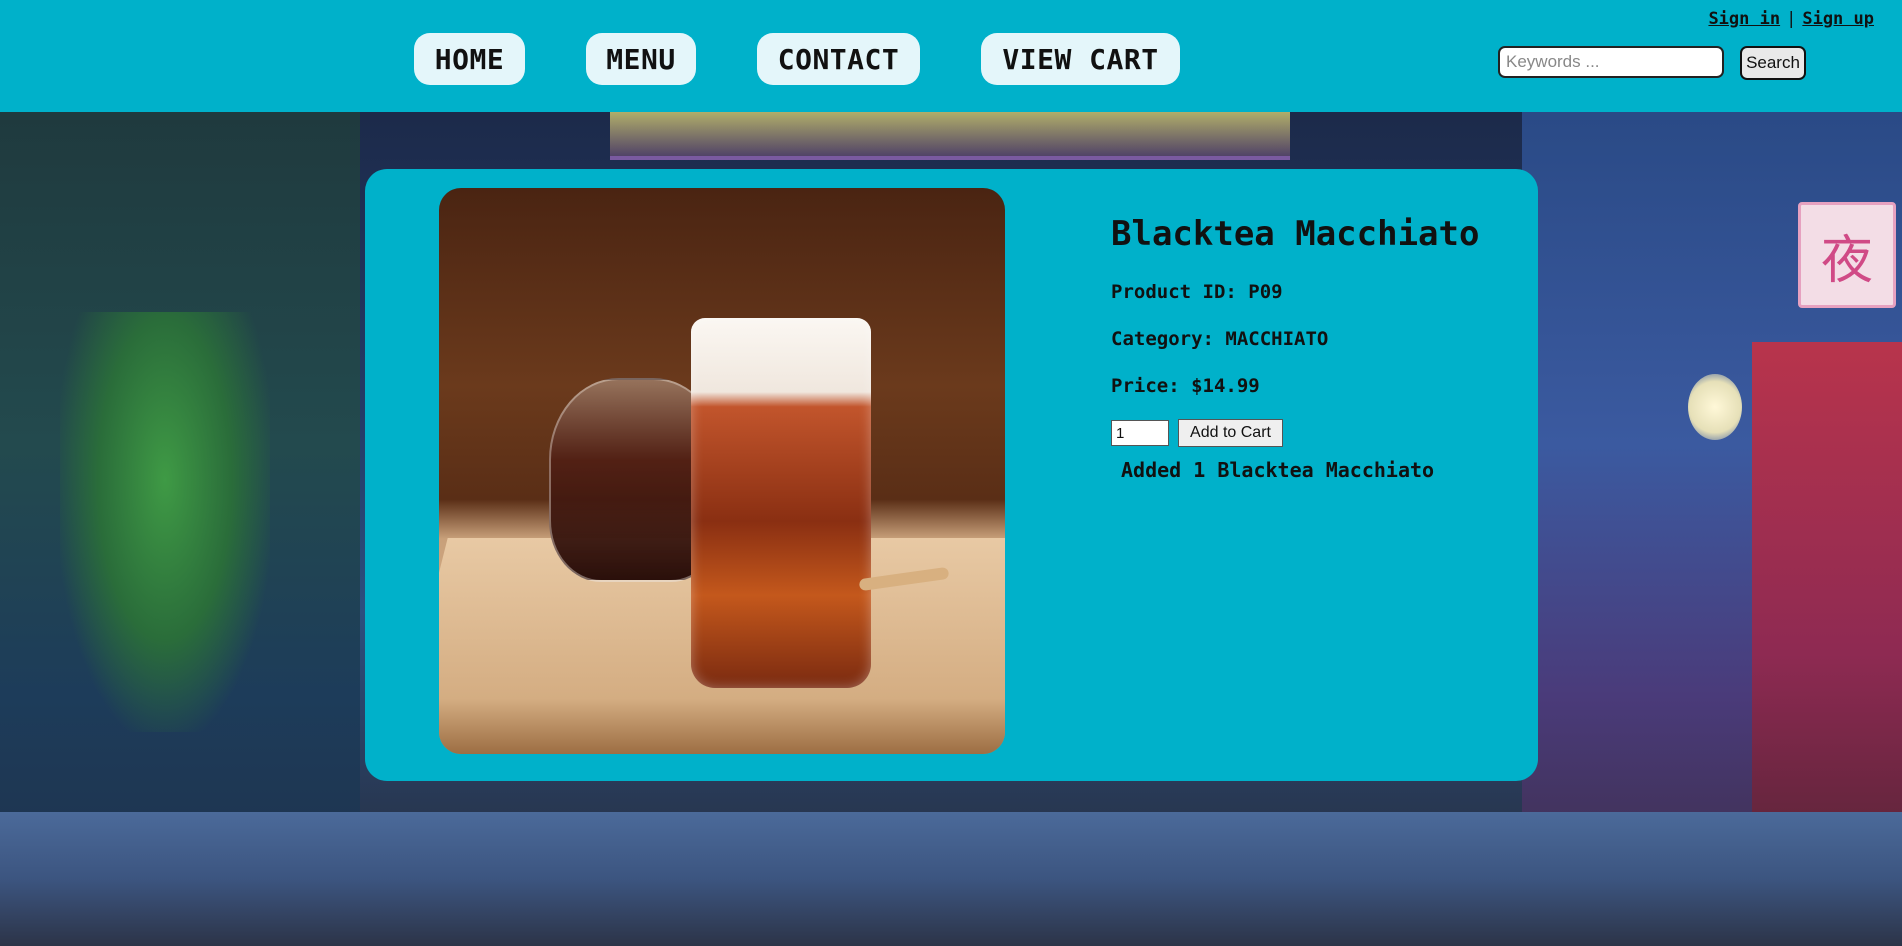  Describe the element at coordinates (1140, 433) in the screenshot. I see `quantity-input` at that location.